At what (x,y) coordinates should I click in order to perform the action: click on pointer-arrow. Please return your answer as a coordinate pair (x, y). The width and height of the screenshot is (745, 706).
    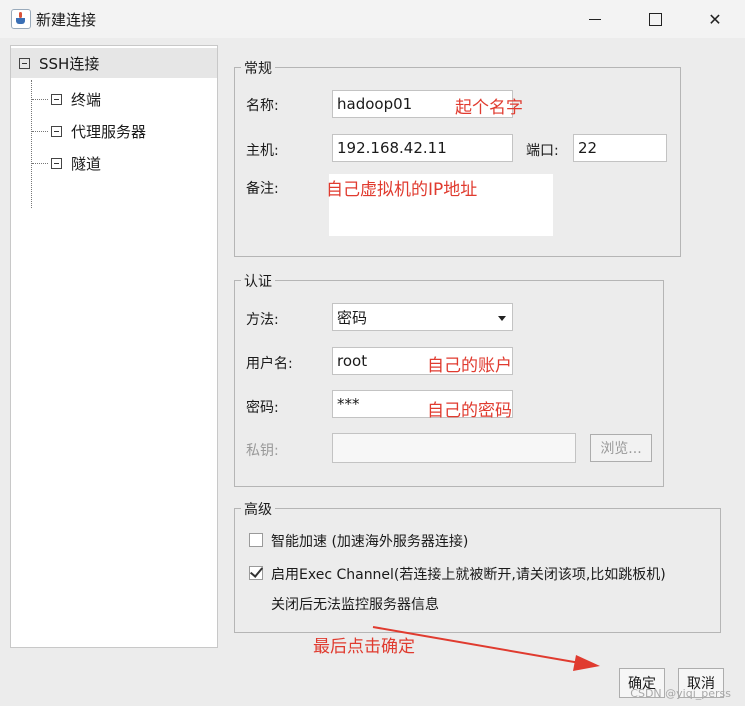
    Looking at the image, I should click on (486, 648).